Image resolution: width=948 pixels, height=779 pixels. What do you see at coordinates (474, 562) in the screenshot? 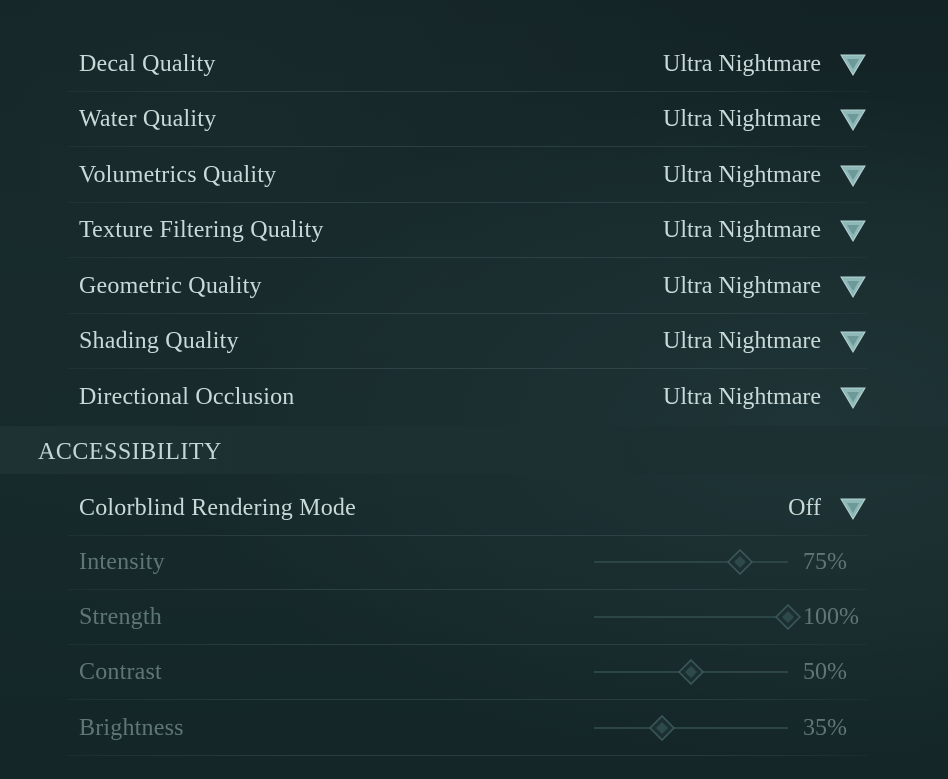
I see `slider-row-intensity: Intensity 75%` at bounding box center [474, 562].